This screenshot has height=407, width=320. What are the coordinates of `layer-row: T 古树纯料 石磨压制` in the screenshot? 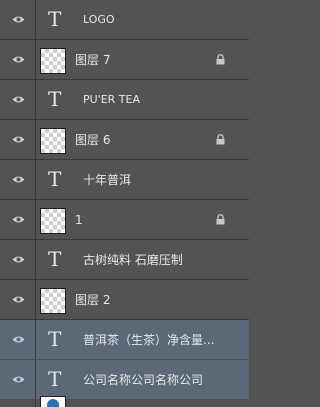 It's located at (124, 260).